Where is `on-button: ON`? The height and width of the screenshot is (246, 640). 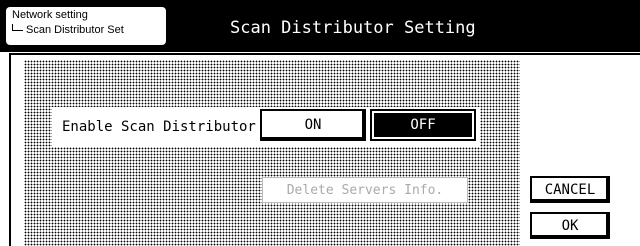 on-button: ON is located at coordinates (313, 125).